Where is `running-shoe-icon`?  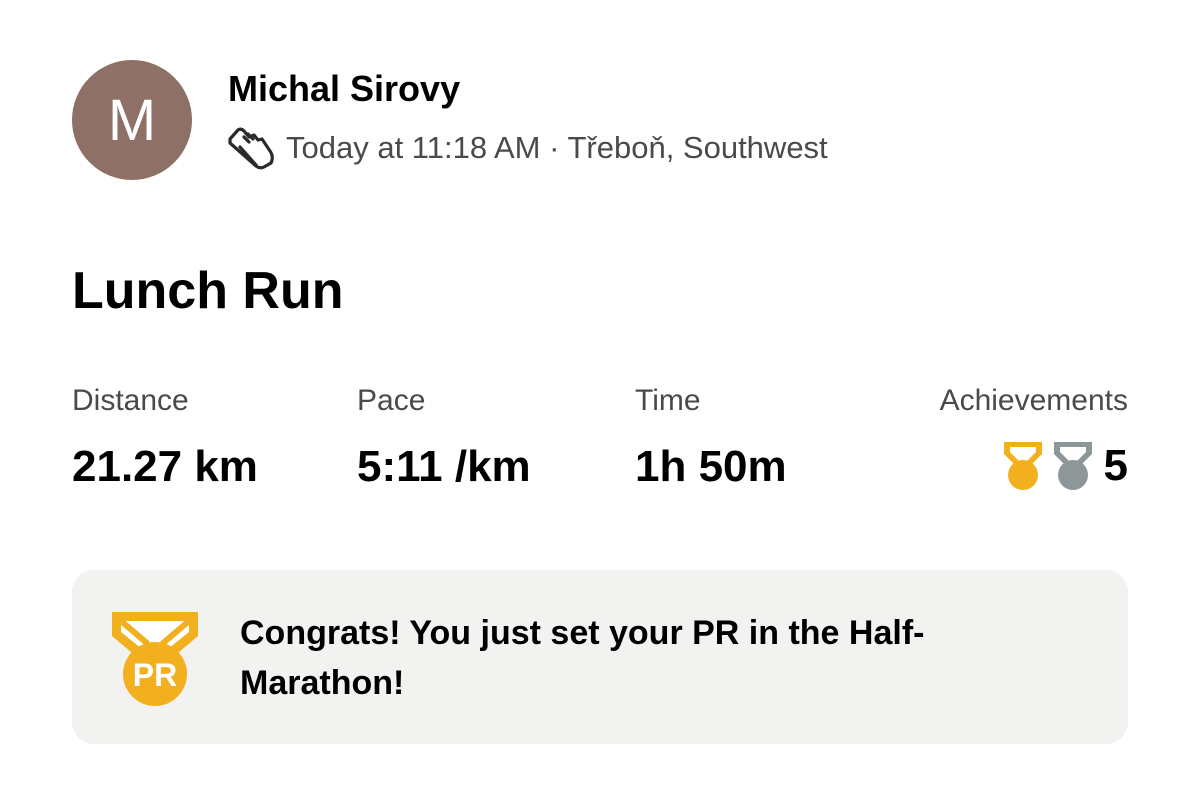
running-shoe-icon is located at coordinates (251, 148).